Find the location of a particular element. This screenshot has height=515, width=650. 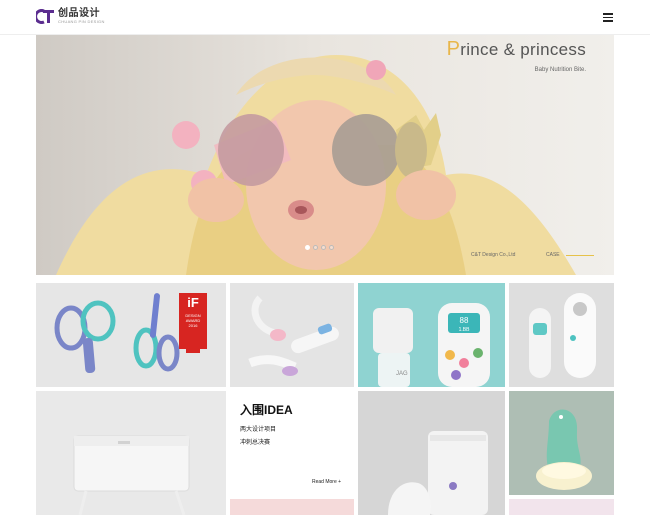

tile-humidifier is located at coordinates (561, 443).